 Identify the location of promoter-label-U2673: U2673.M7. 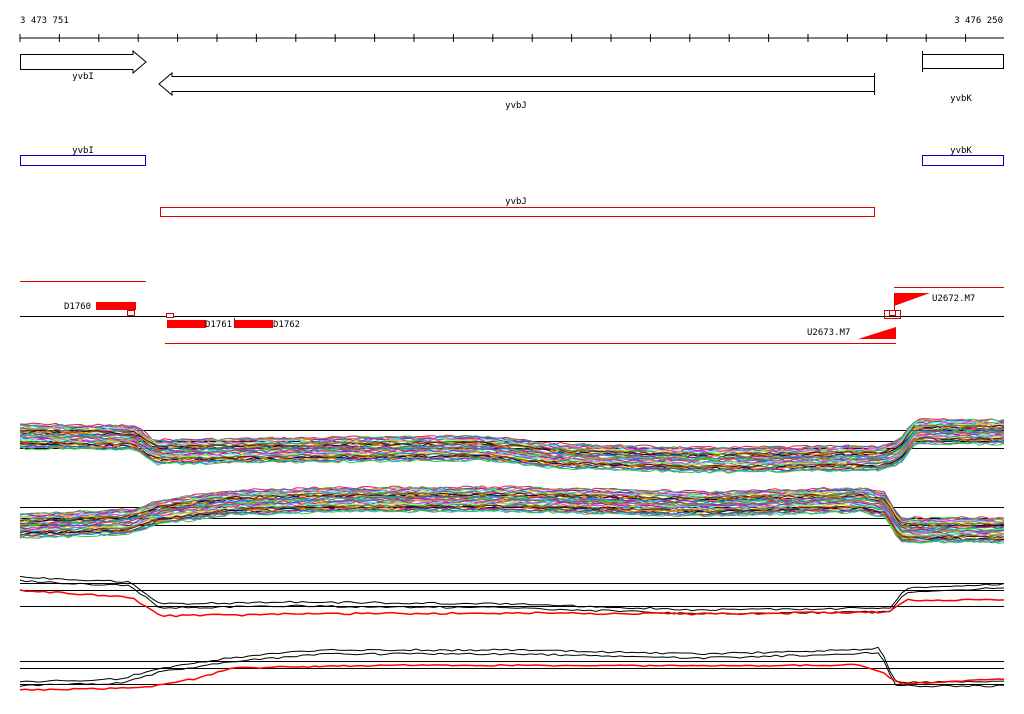
(828, 333).